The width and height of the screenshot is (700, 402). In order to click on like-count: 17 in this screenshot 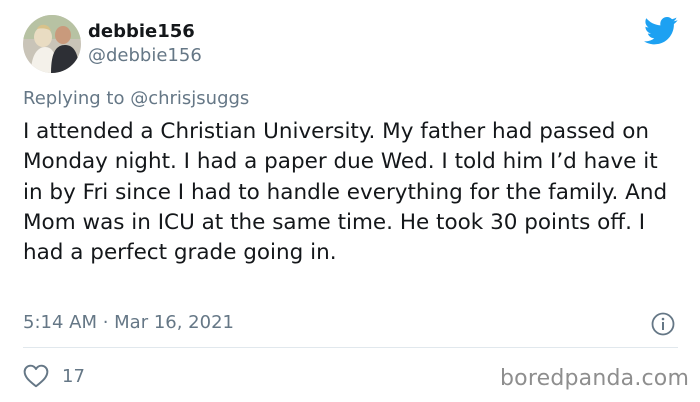, I will do `click(73, 376)`.